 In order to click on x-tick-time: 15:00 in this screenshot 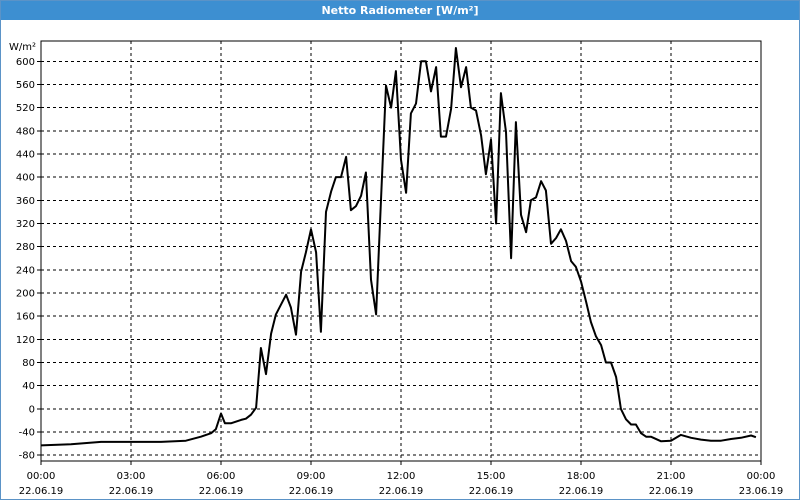, I will do `click(491, 476)`.